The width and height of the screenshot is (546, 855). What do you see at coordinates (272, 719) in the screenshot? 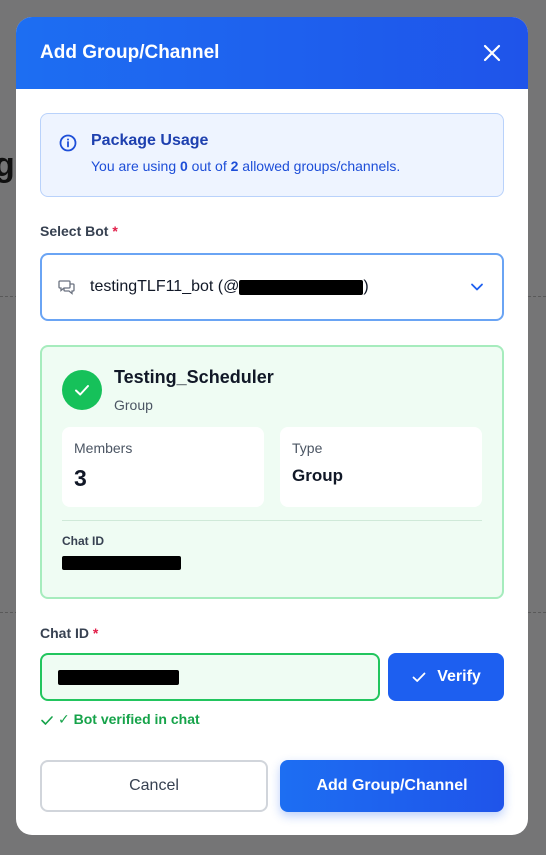
I see `verified-message: ✓ Bot verified in chat` at bounding box center [272, 719].